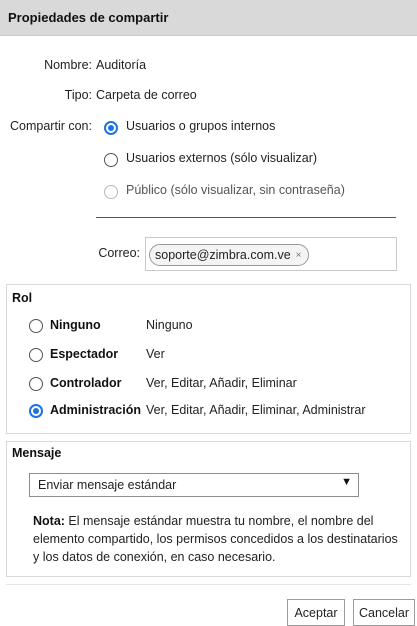 The width and height of the screenshot is (417, 626). What do you see at coordinates (155, 354) in the screenshot?
I see `role-viewer-desc: Ver` at bounding box center [155, 354].